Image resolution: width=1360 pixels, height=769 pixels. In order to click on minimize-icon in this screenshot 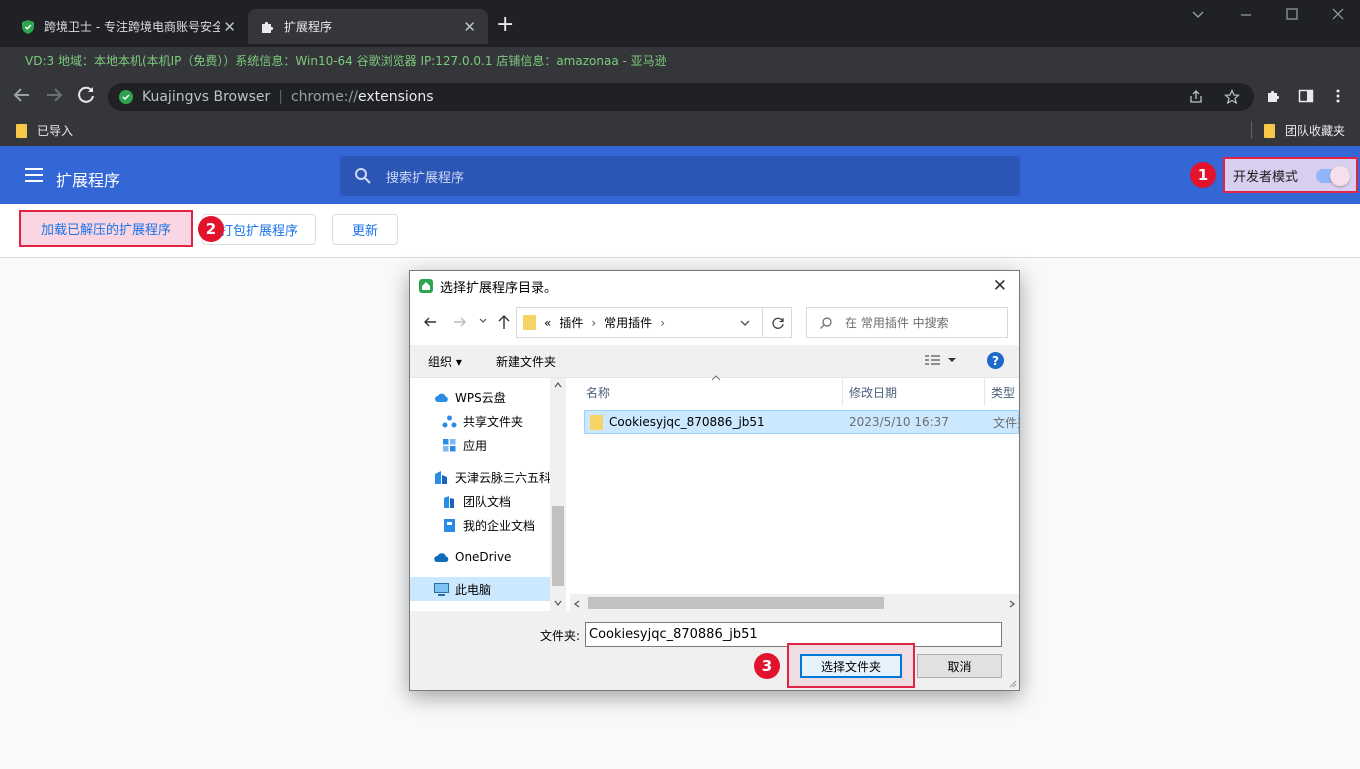, I will do `click(1246, 14)`.